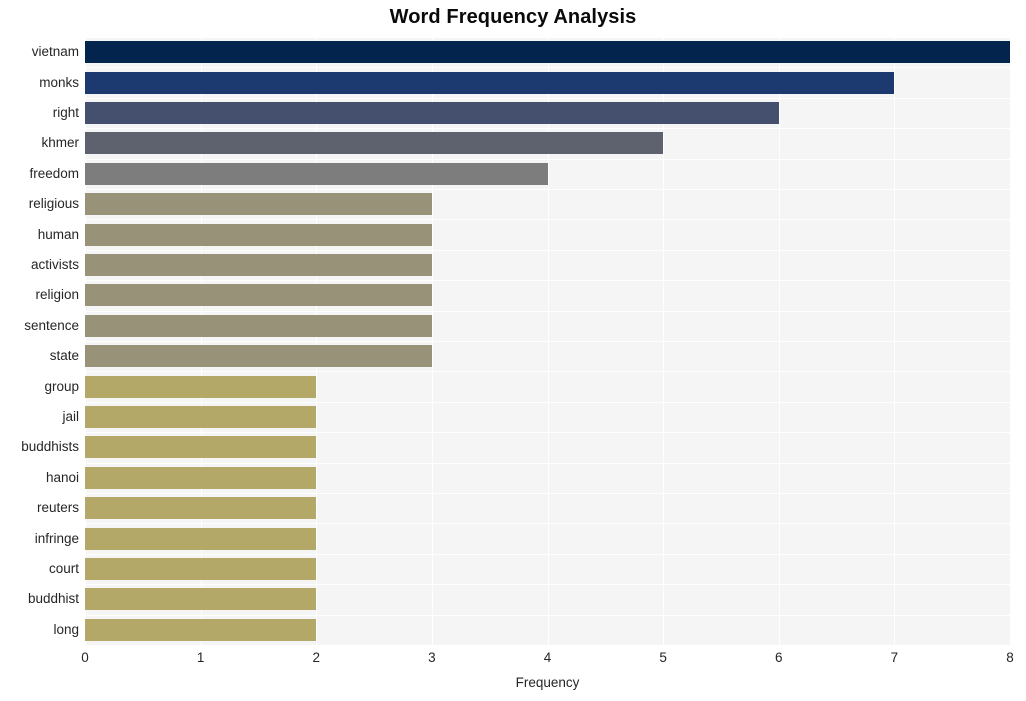 This screenshot has height=701, width=1026. What do you see at coordinates (55, 52) in the screenshot?
I see `y-tick-label: vietnam` at bounding box center [55, 52].